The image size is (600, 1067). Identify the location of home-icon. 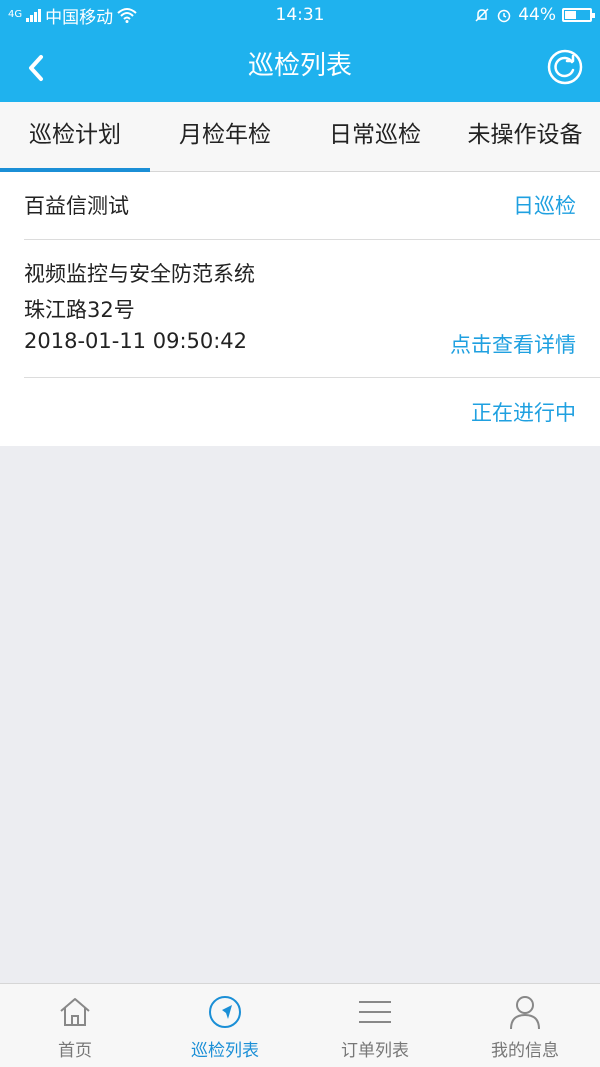
(75, 1012).